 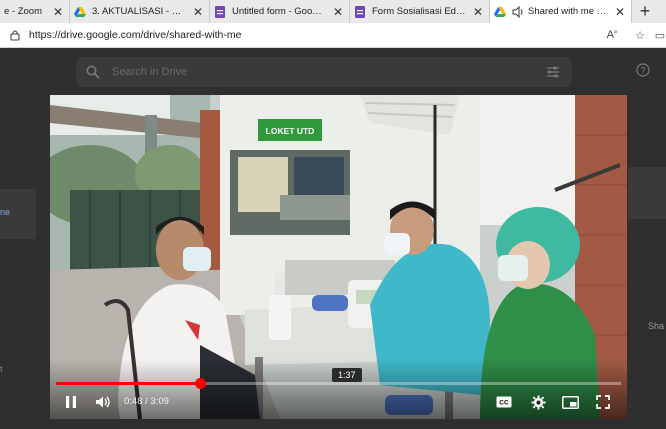 What do you see at coordinates (290, 131) in the screenshot?
I see `loket-utd-sign: LOKET UTD` at bounding box center [290, 131].